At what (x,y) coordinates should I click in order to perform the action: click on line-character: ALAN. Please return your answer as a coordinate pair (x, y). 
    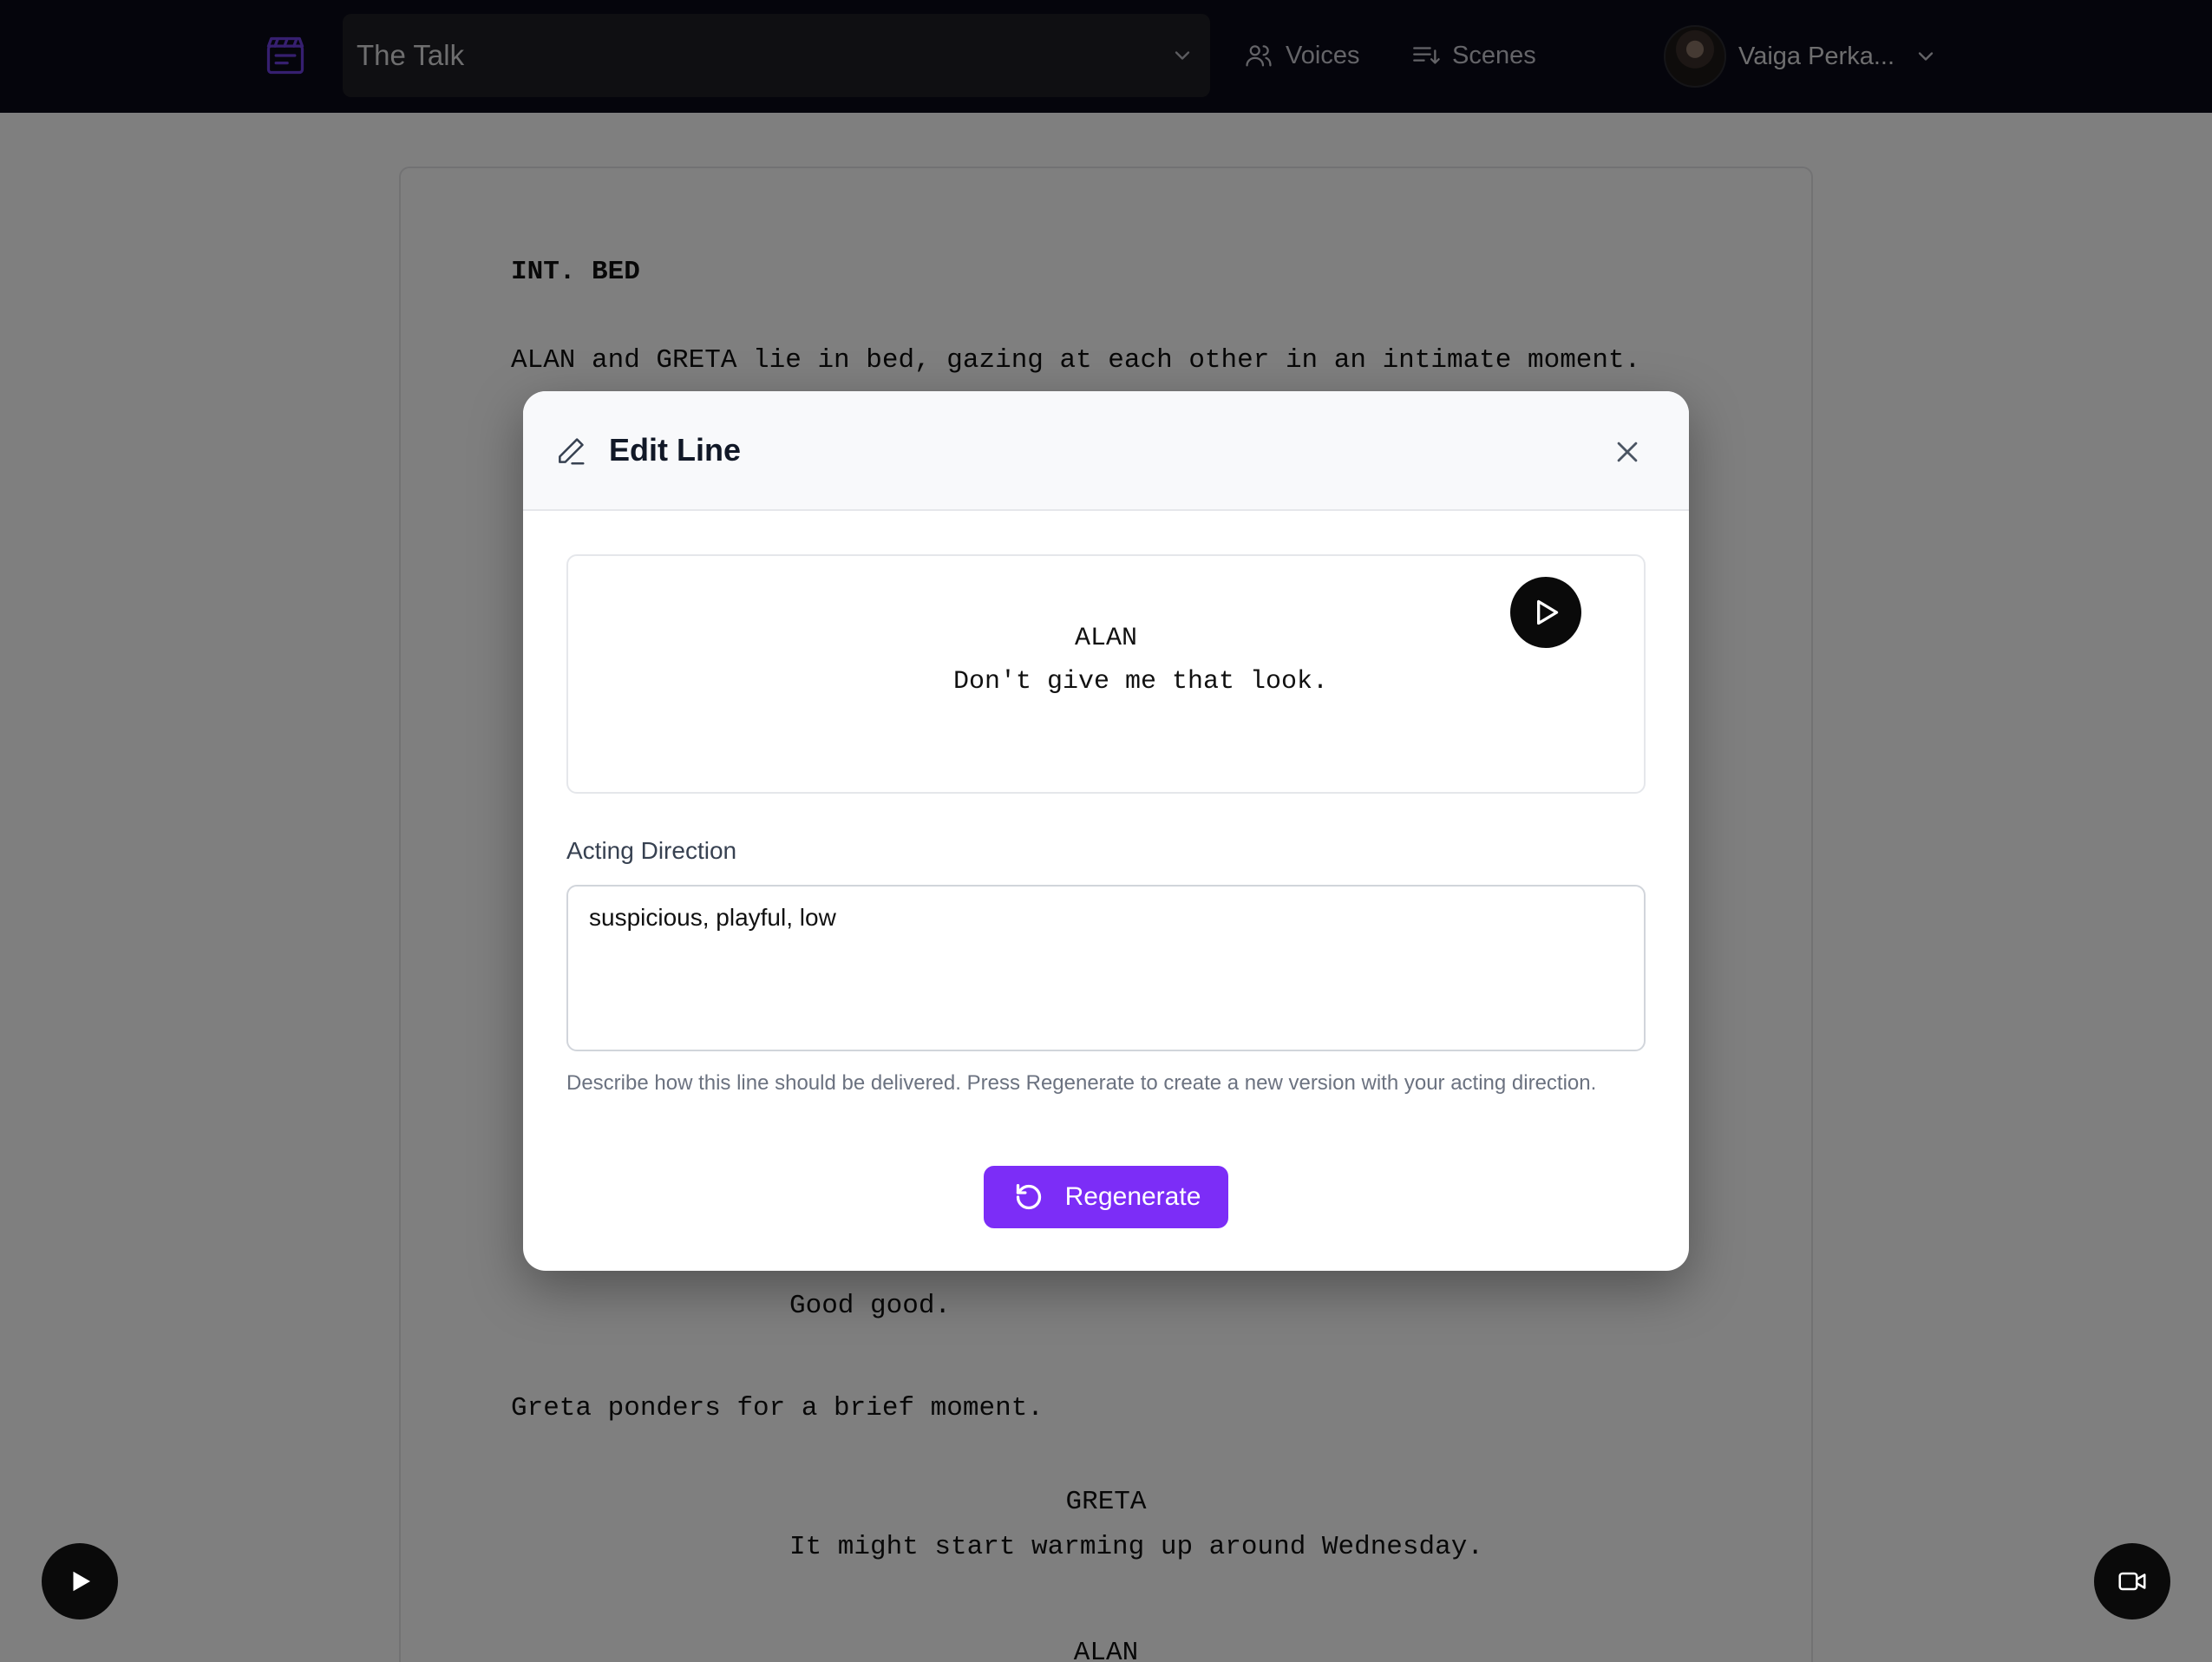
    Looking at the image, I should click on (1105, 638).